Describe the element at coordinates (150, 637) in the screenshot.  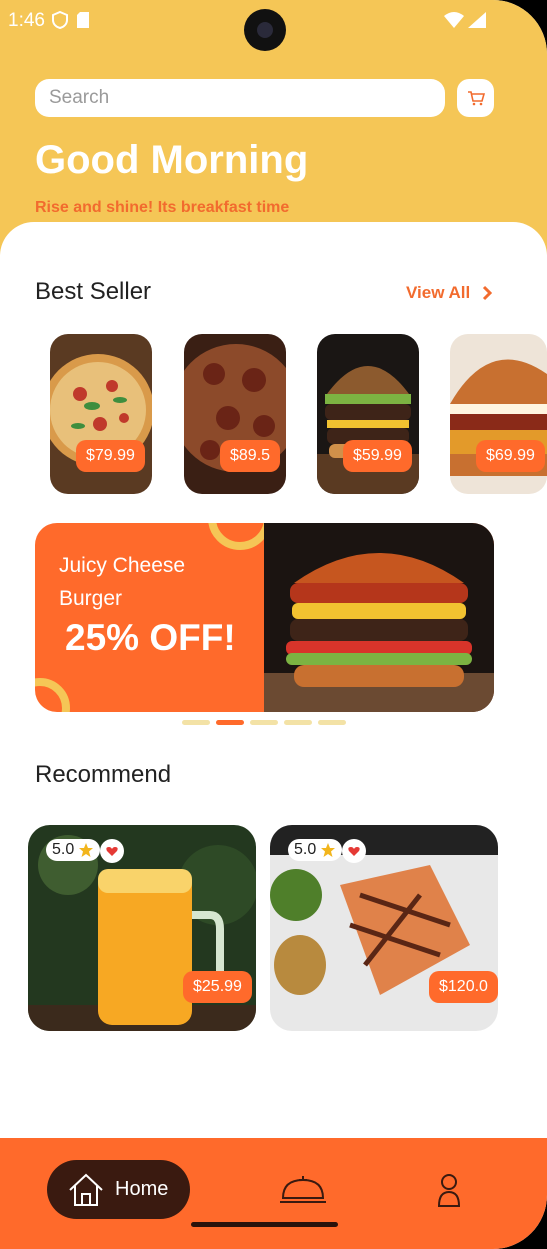
I see `banner-offer: 25% OFF!` at that location.